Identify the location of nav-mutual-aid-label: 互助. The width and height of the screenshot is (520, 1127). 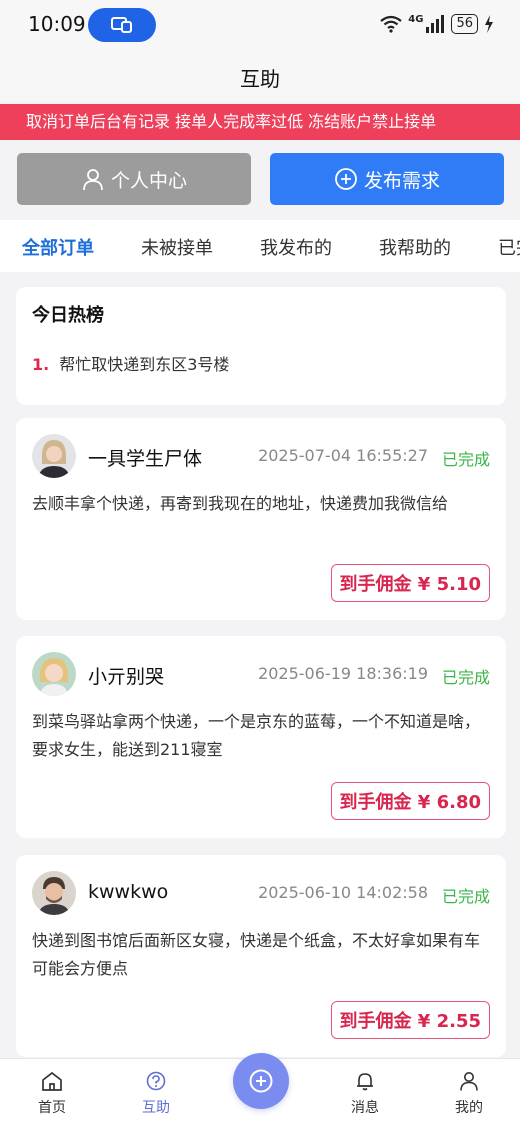
(156, 1108).